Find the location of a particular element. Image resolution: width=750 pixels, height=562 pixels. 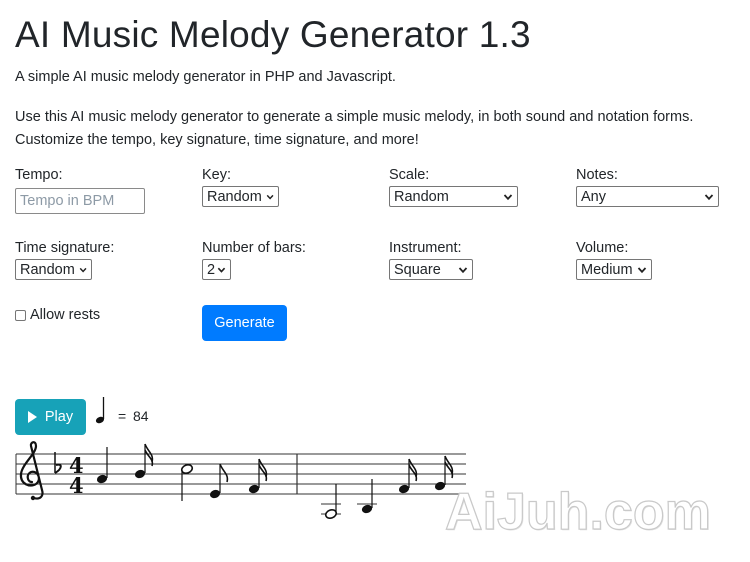

time-signature-bottom: 4 is located at coordinates (76, 485).